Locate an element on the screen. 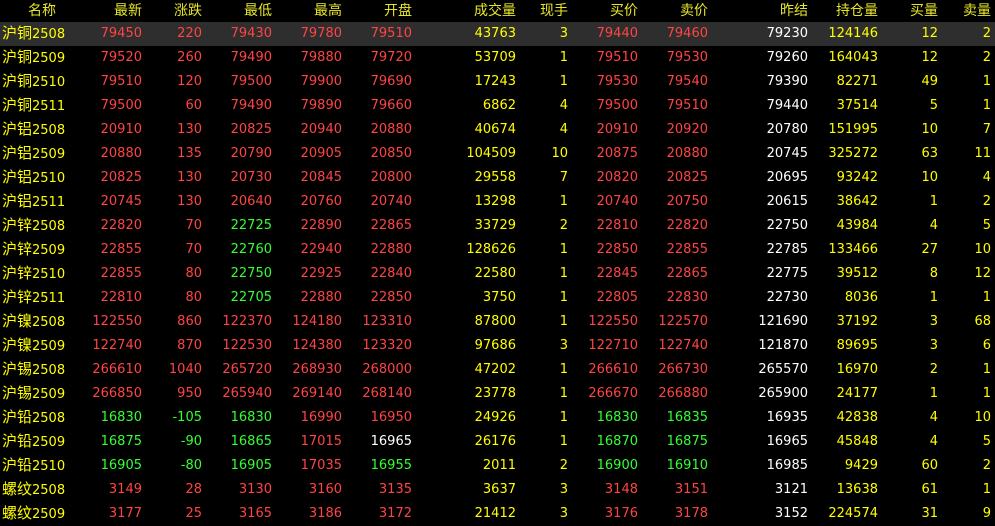 The width and height of the screenshot is (995, 526). cell-bid-size: 1 is located at coordinates (933, 393).